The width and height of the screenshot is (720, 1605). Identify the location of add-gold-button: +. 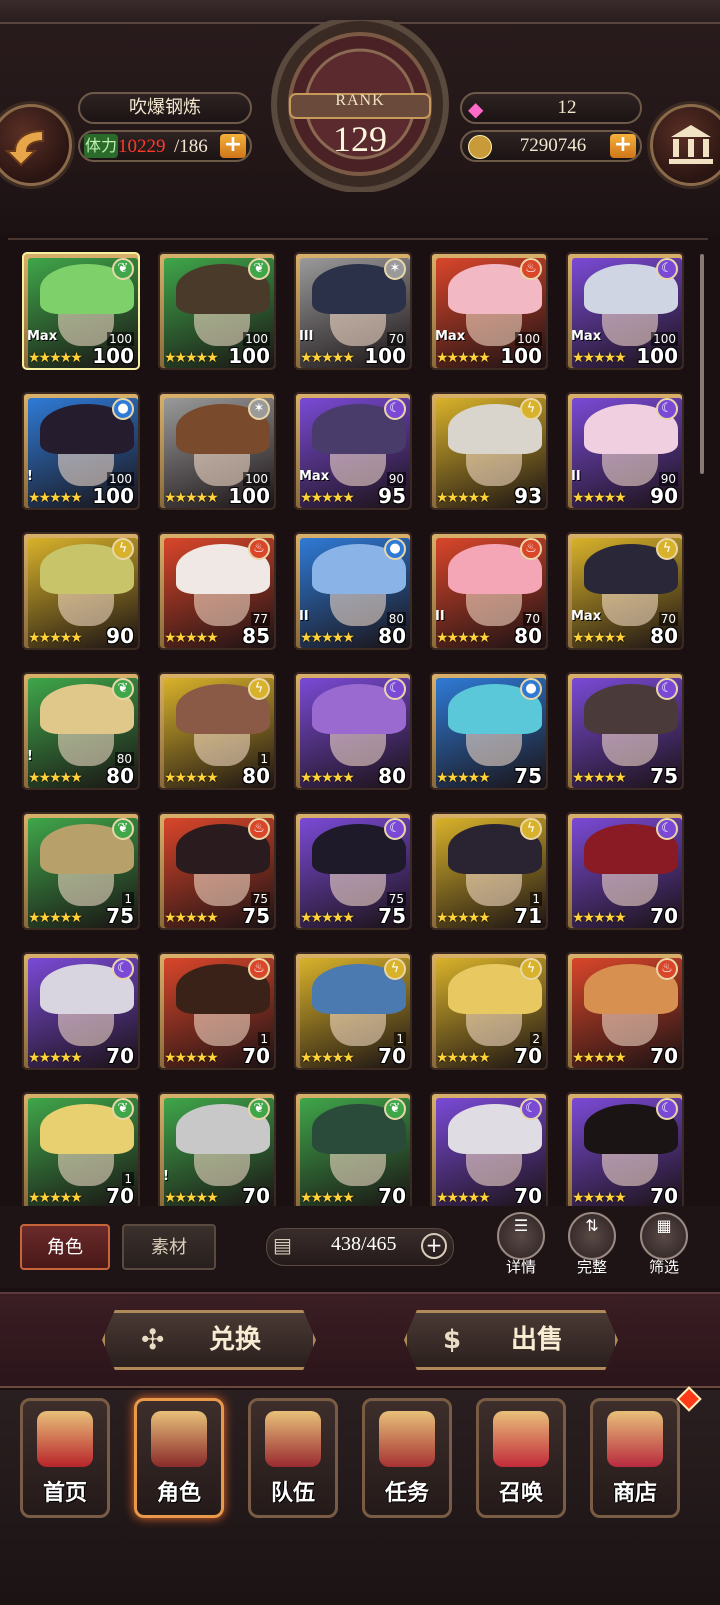
(623, 146).